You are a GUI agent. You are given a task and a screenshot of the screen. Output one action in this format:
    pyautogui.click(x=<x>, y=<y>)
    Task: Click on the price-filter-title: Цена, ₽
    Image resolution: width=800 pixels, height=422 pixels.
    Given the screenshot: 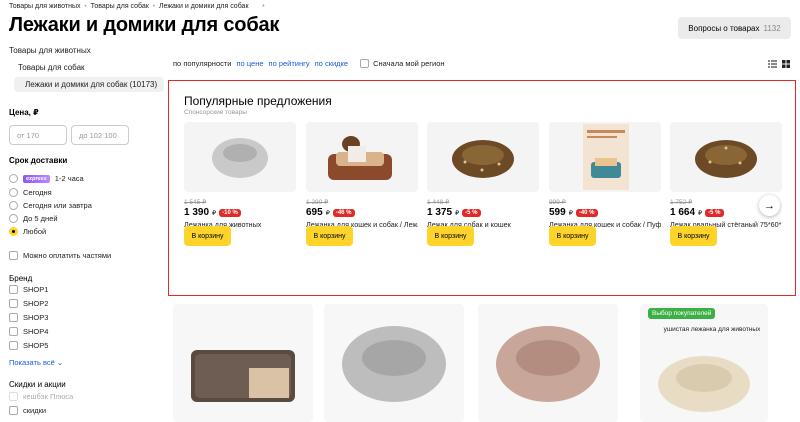 What is the action you would take?
    pyautogui.click(x=24, y=112)
    